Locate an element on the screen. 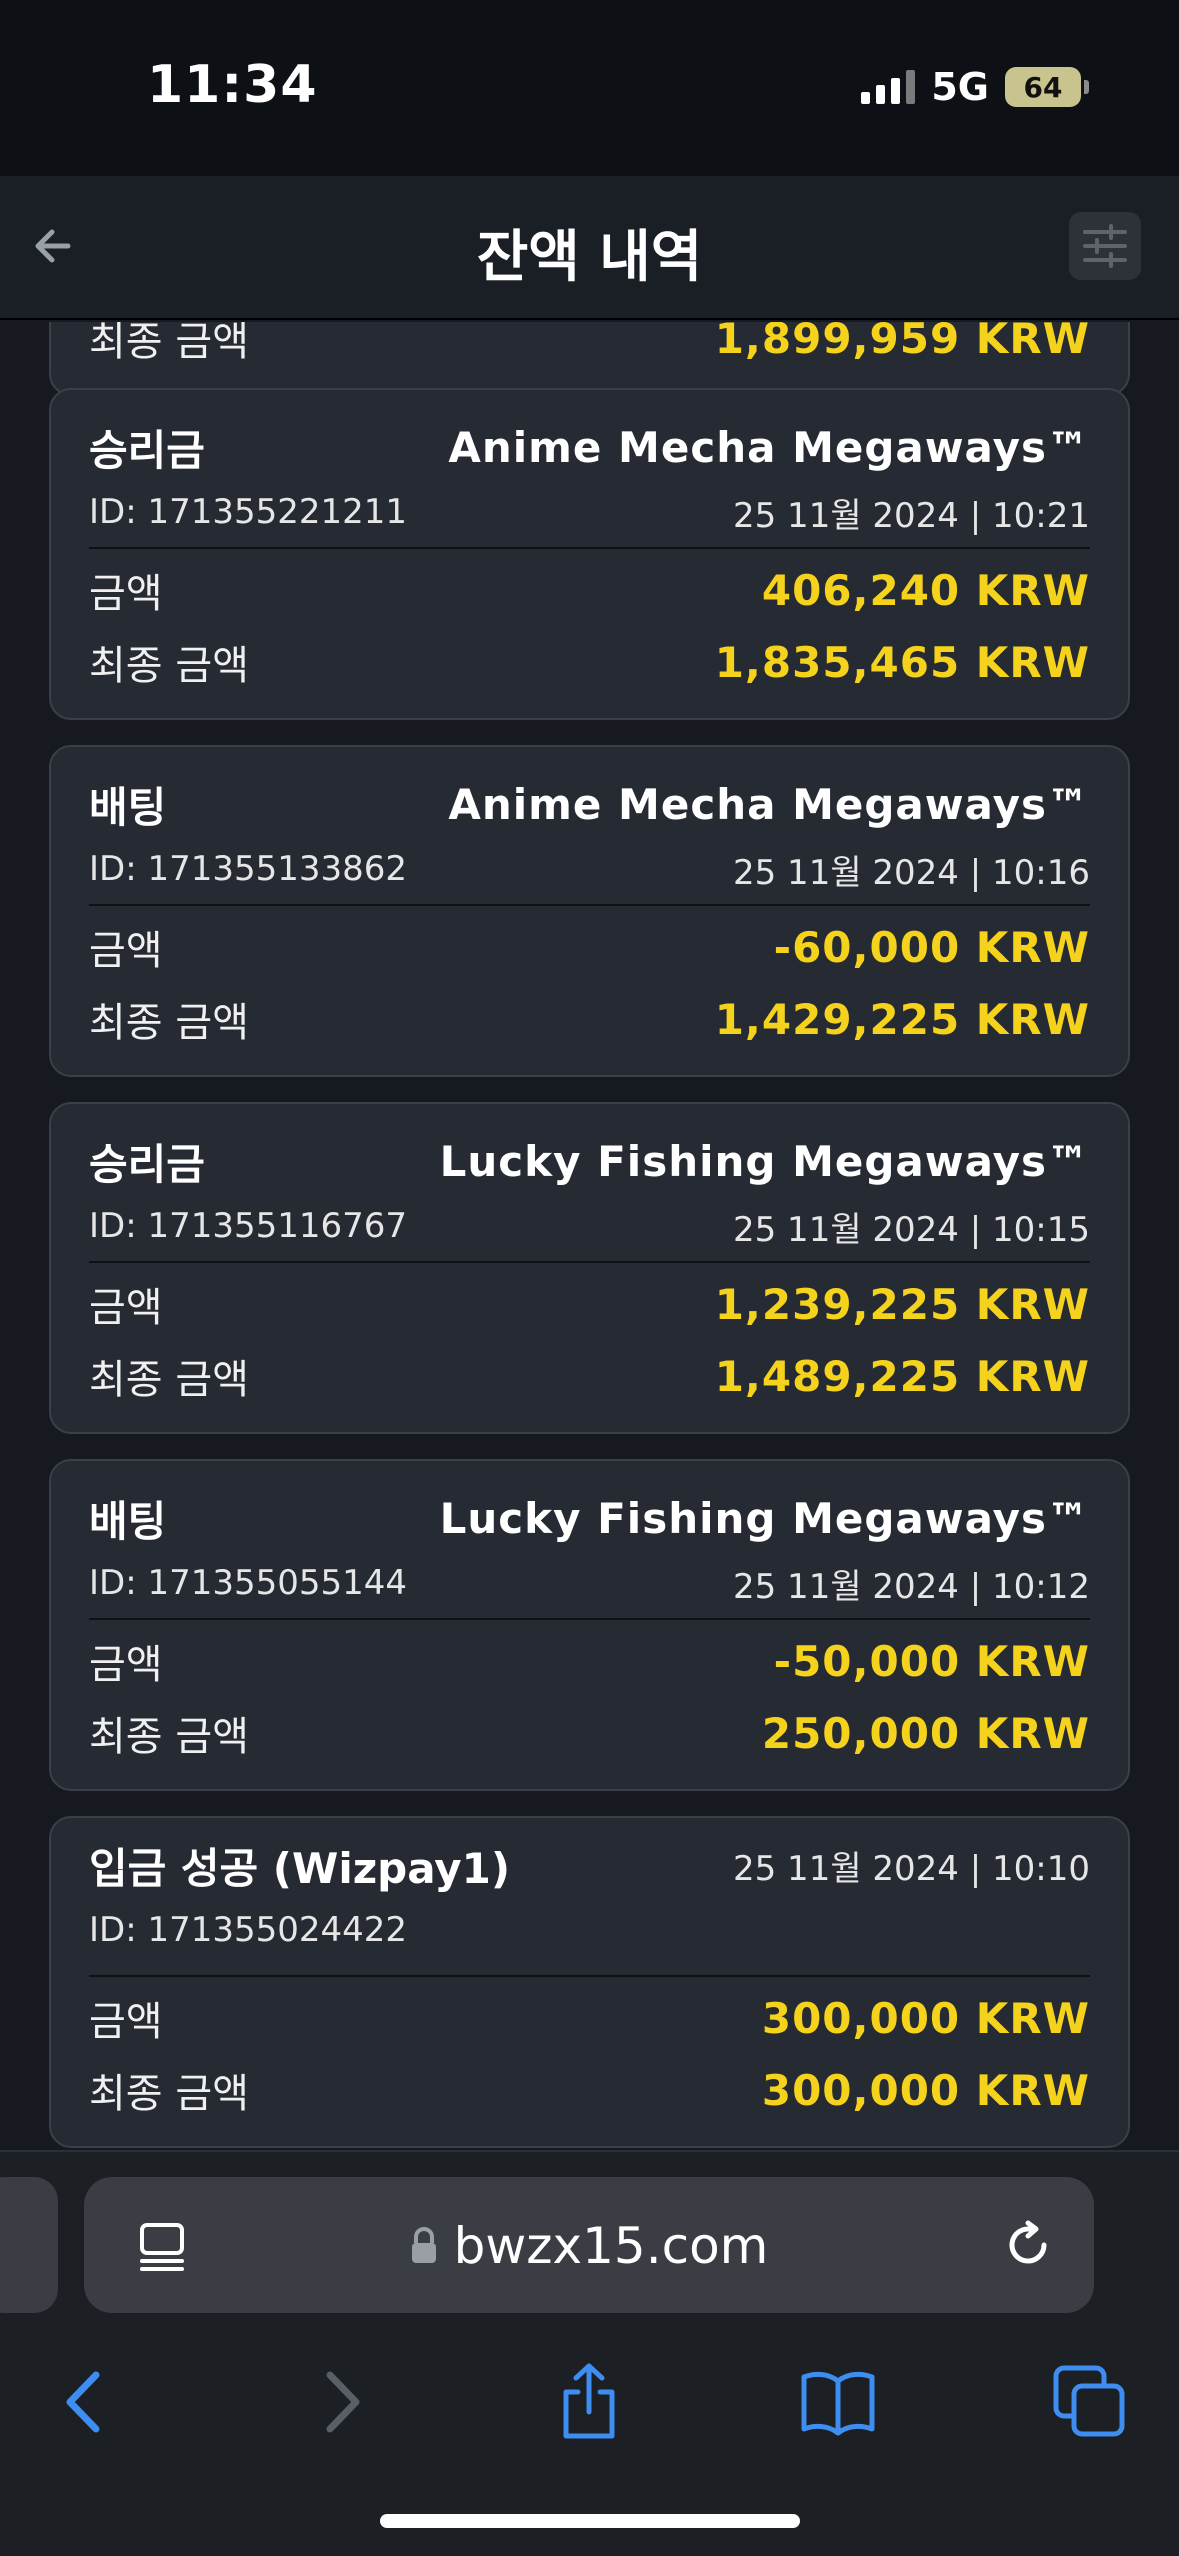 The image size is (1179, 2556). previous-tab-peek is located at coordinates (29, 2245).